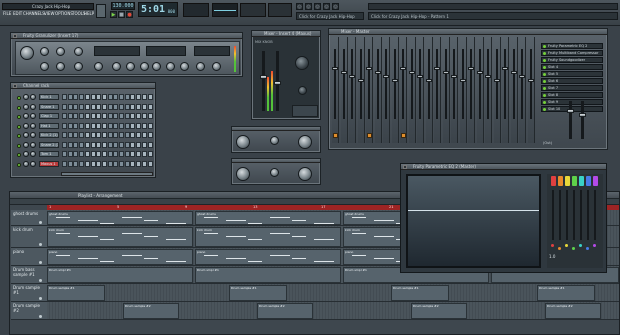 This screenshot has width=620, height=335. What do you see at coordinates (15, 86) in the screenshot?
I see `menu-icon` at bounding box center [15, 86].